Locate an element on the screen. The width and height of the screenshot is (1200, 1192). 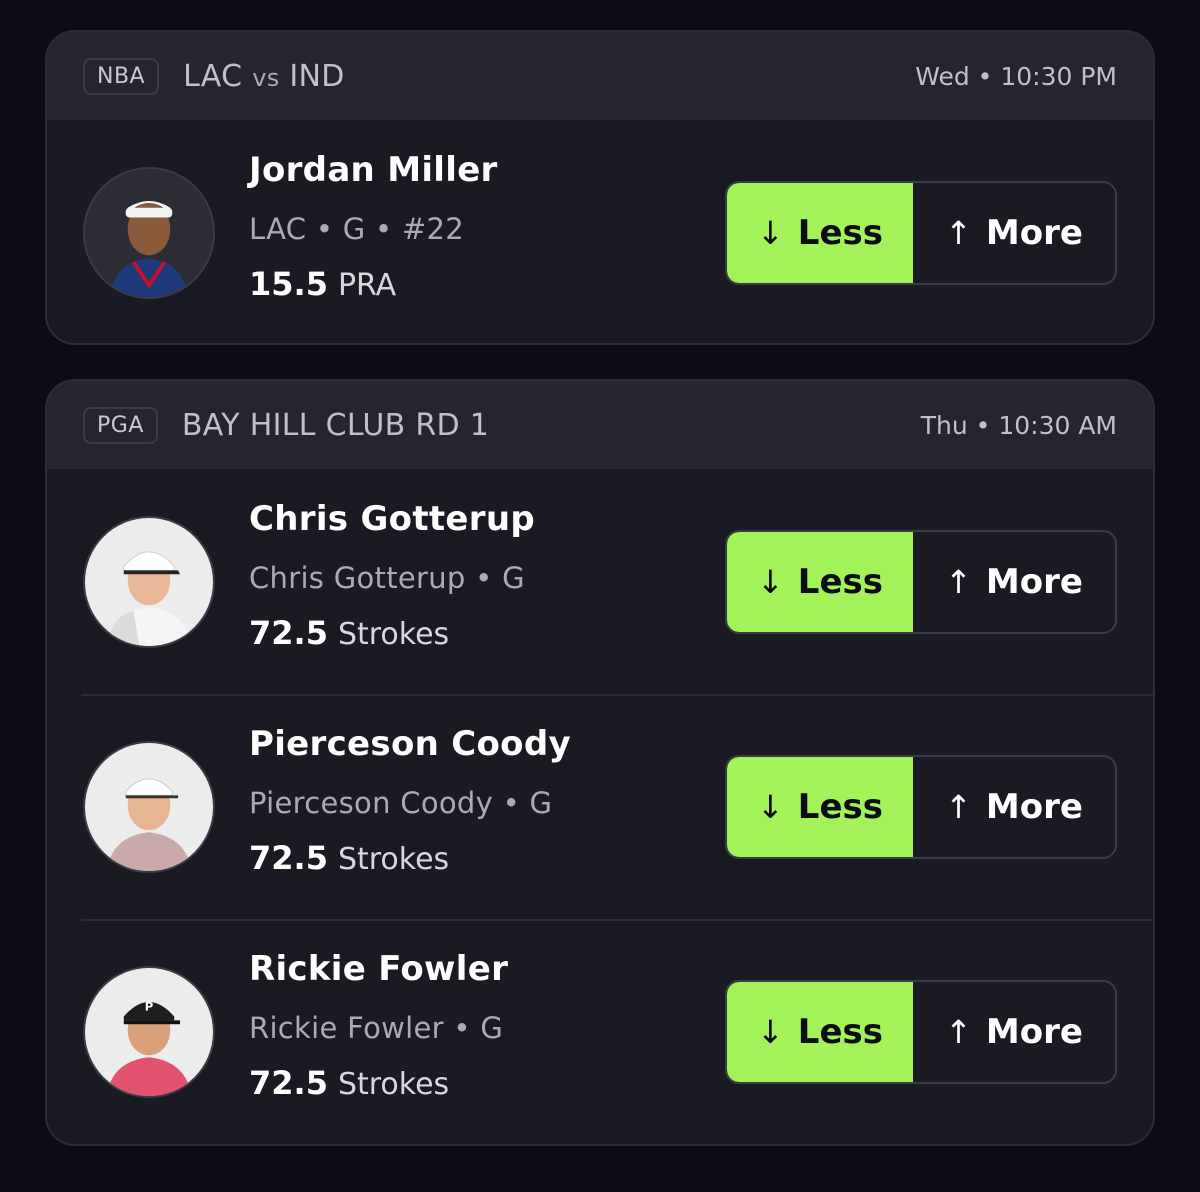
vs-label: vs is located at coordinates (266, 77).